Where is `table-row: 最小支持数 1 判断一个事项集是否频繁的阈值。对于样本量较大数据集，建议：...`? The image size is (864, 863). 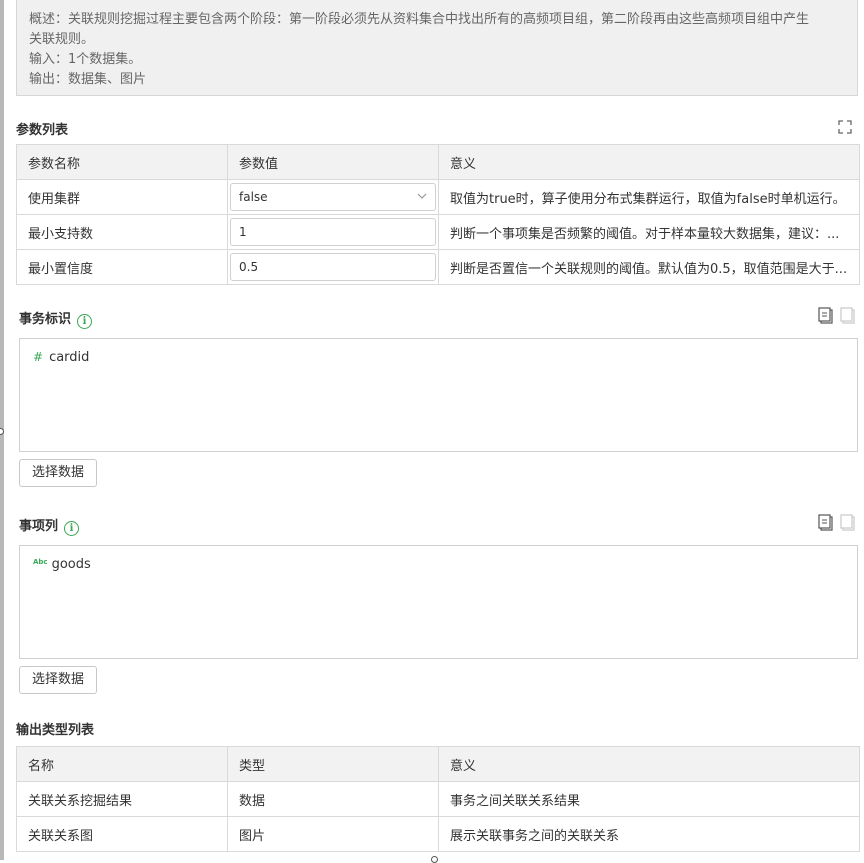
table-row: 最小支持数 1 判断一个事项集是否频繁的阈值。对于样本量较大数据集，建议：... is located at coordinates (438, 232).